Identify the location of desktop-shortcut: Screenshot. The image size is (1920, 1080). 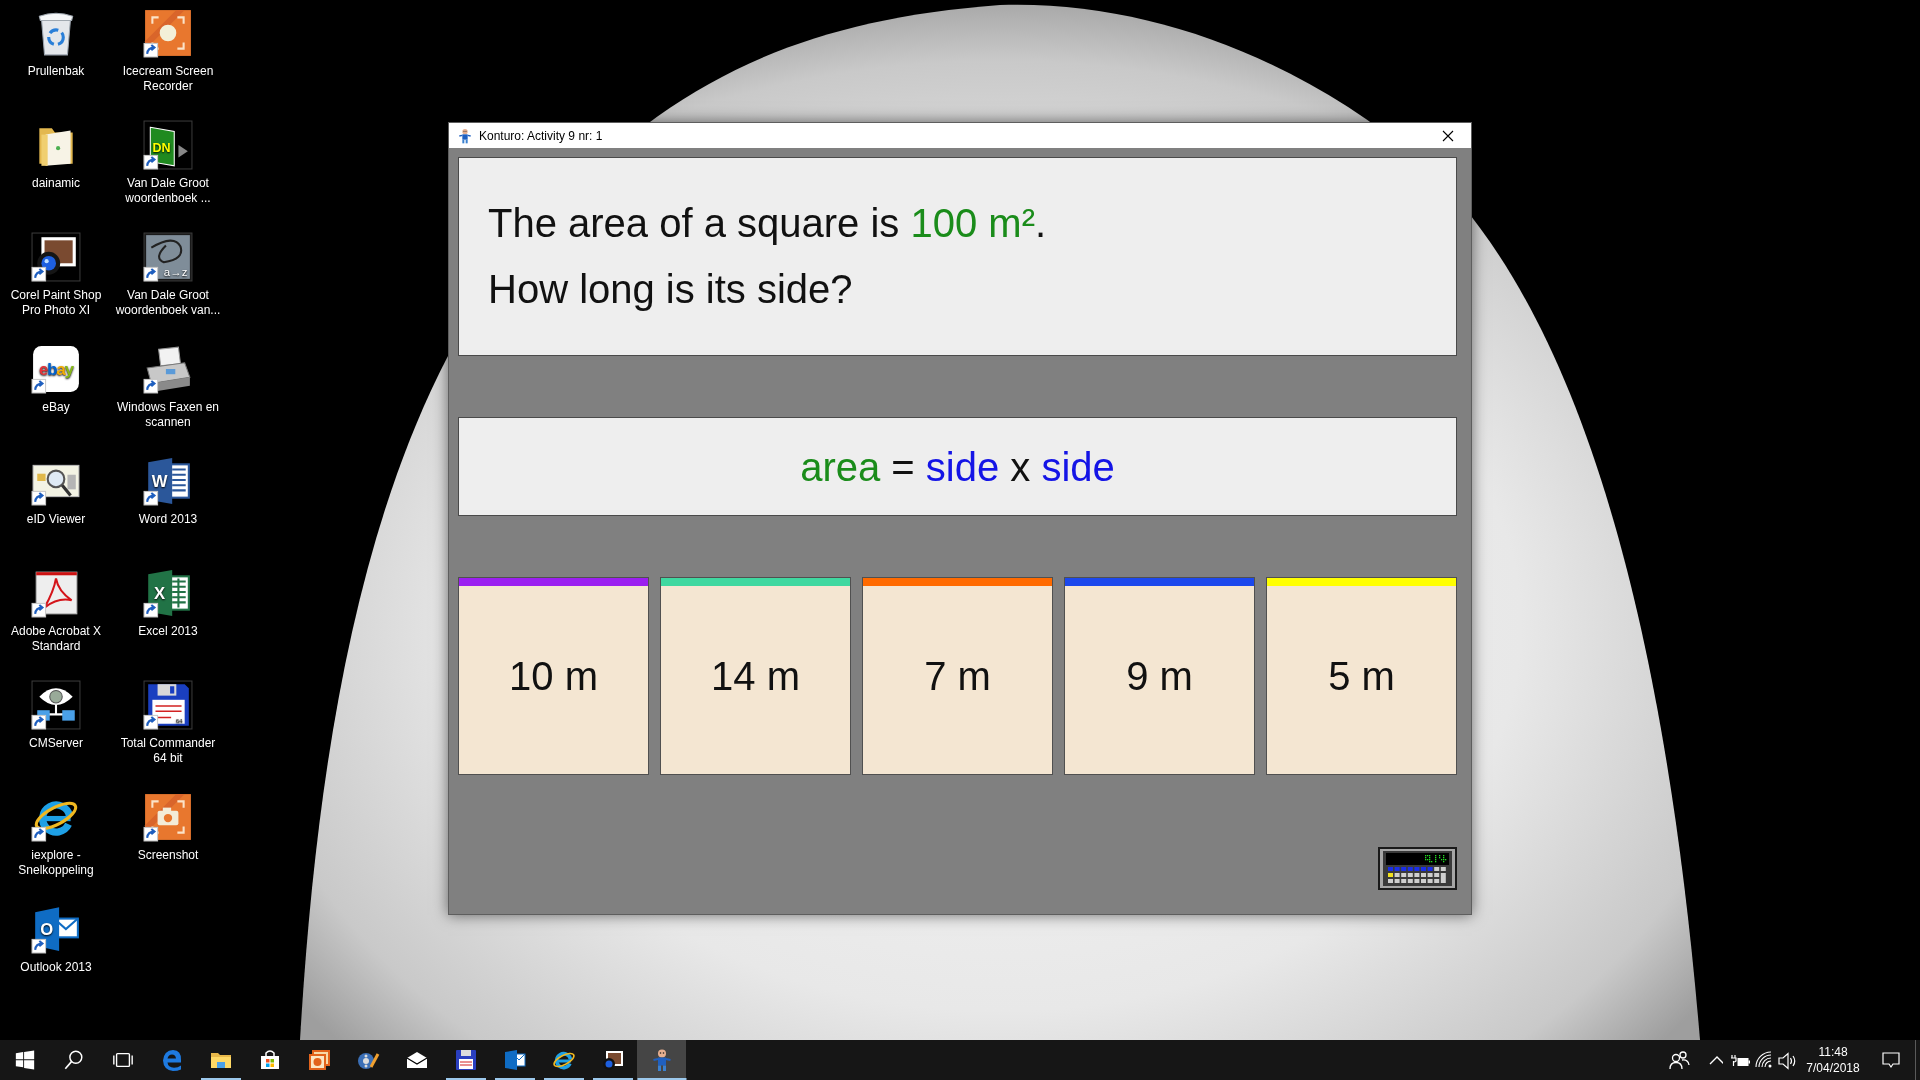
(168, 840).